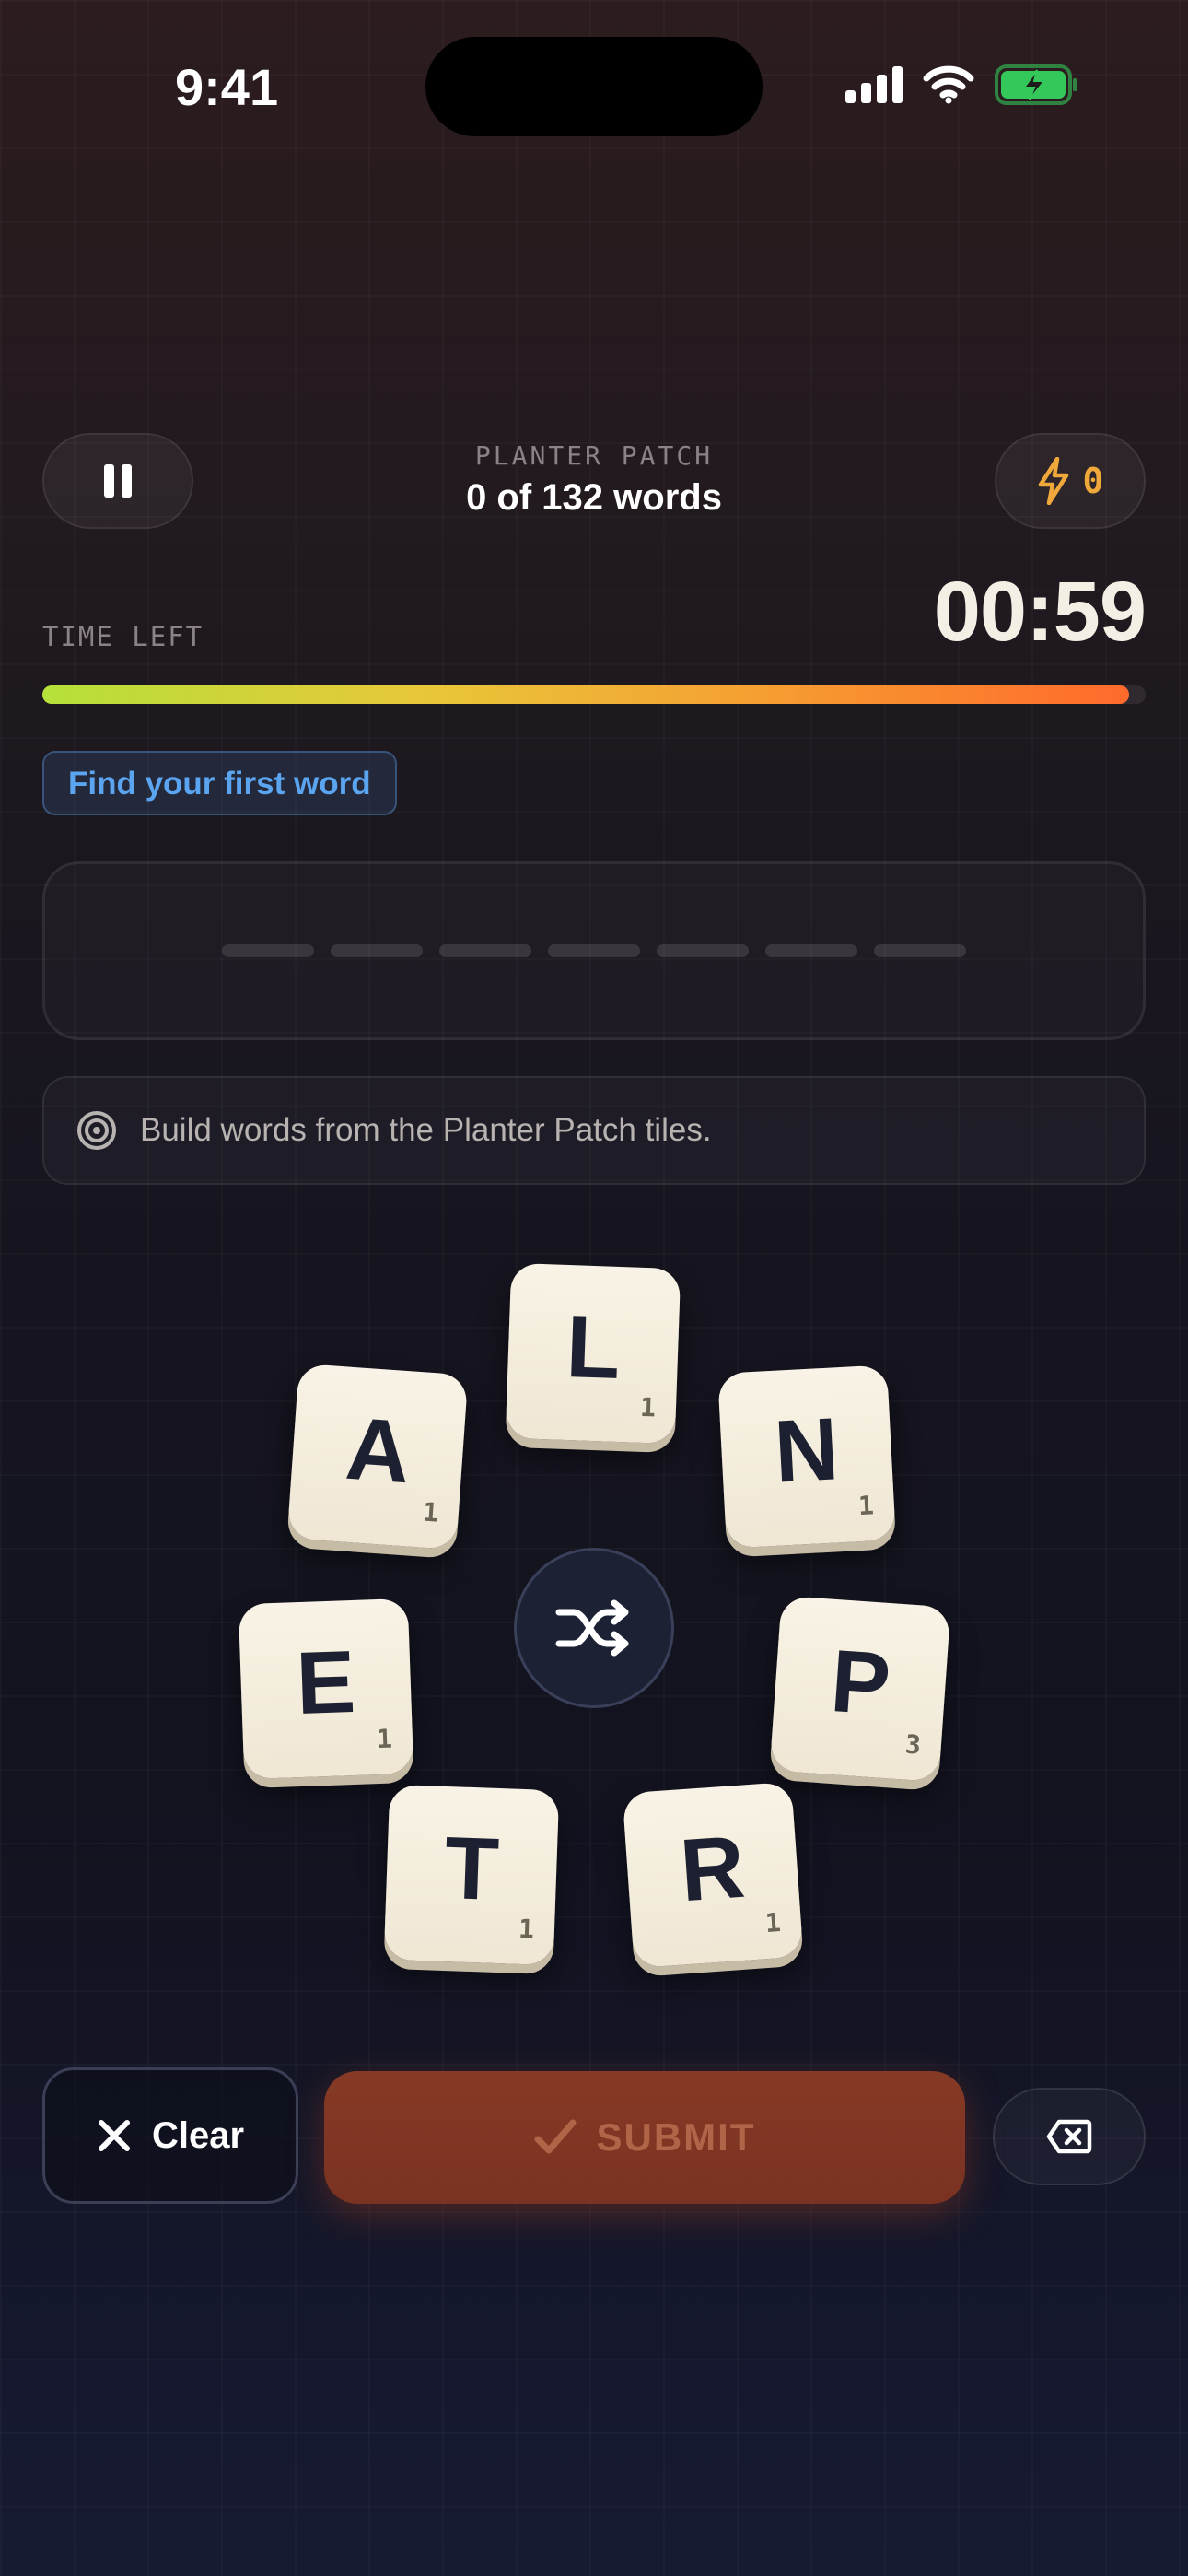  I want to click on score-value: 0, so click(1093, 481).